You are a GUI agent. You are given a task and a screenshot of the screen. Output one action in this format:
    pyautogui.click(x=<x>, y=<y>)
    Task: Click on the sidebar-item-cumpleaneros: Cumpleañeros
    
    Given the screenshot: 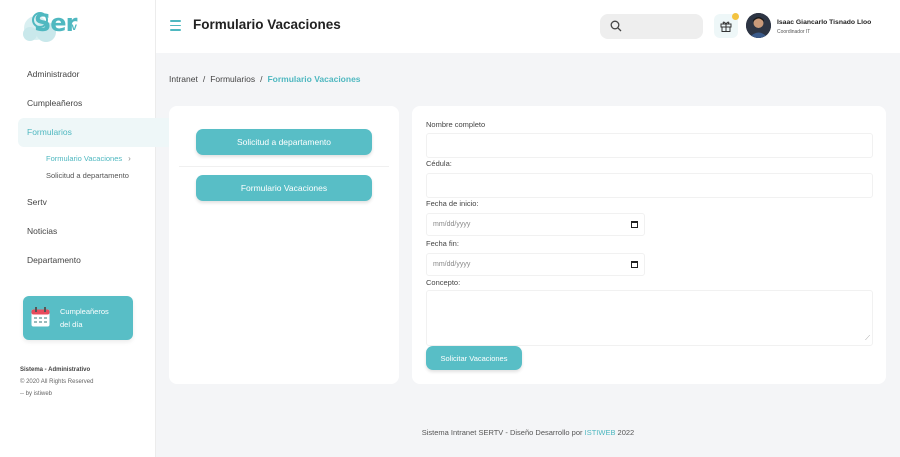 What is the action you would take?
    pyautogui.click(x=78, y=103)
    